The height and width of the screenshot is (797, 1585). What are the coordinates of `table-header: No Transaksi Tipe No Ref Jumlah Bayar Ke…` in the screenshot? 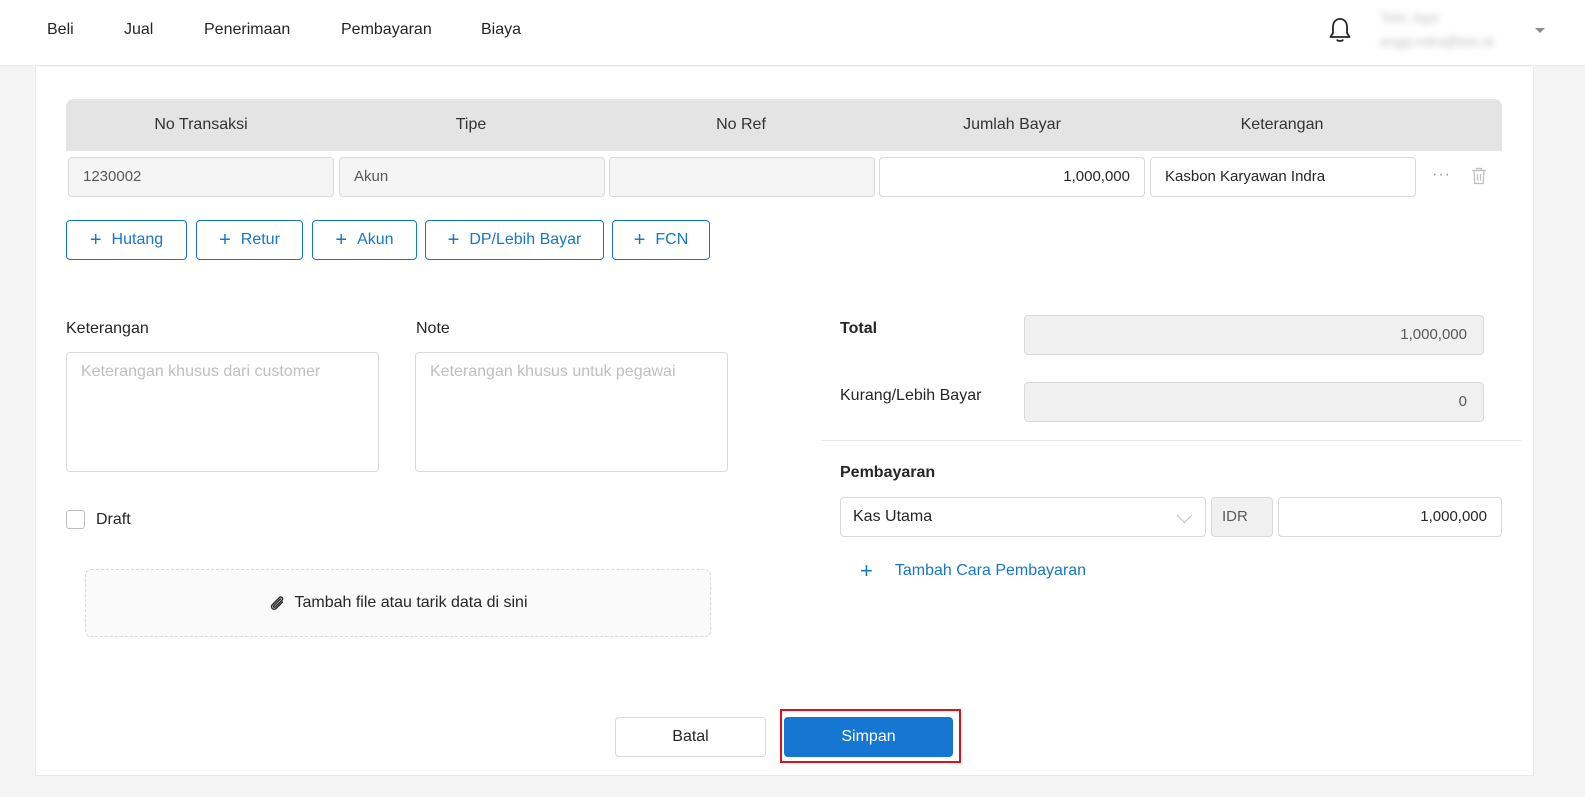 It's located at (784, 125).